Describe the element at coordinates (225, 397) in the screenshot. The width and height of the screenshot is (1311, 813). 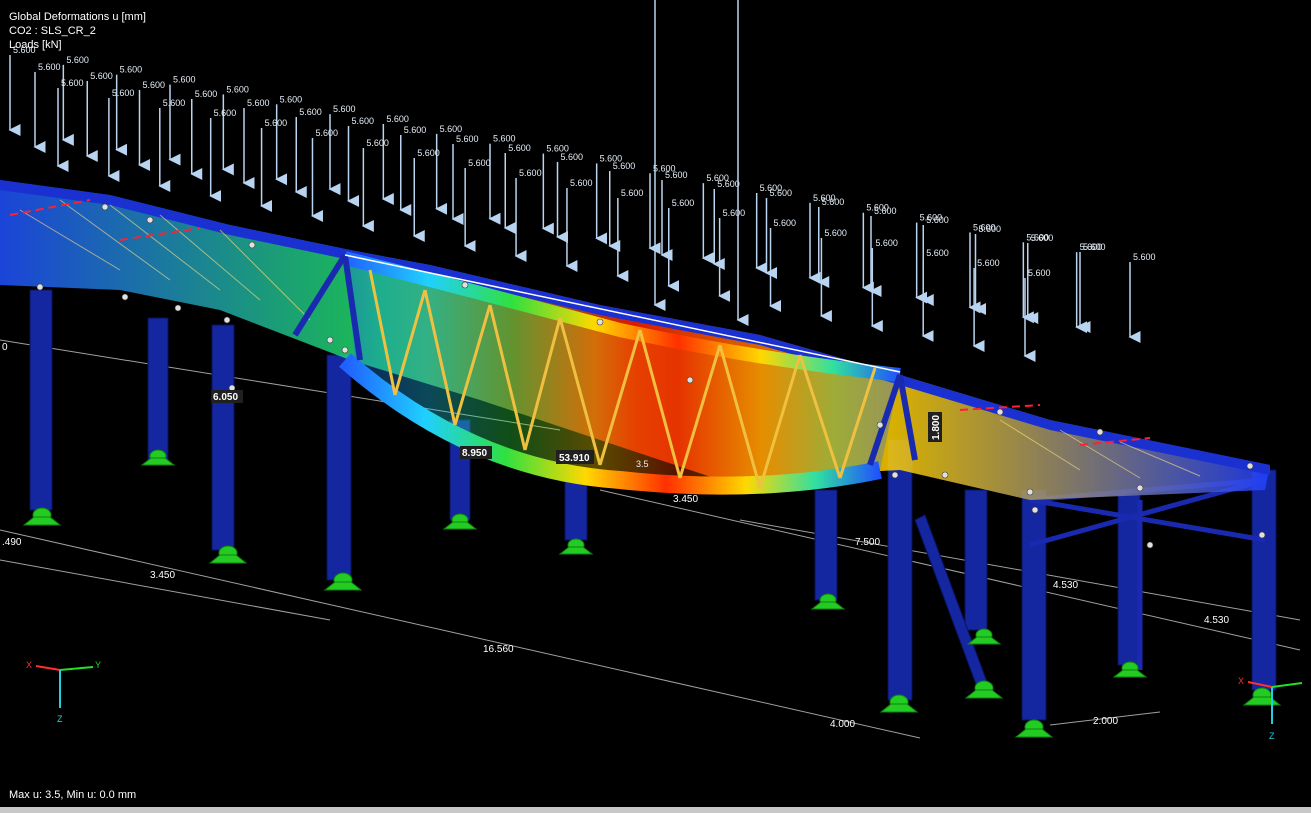
I see `length-label: 6.050` at that location.